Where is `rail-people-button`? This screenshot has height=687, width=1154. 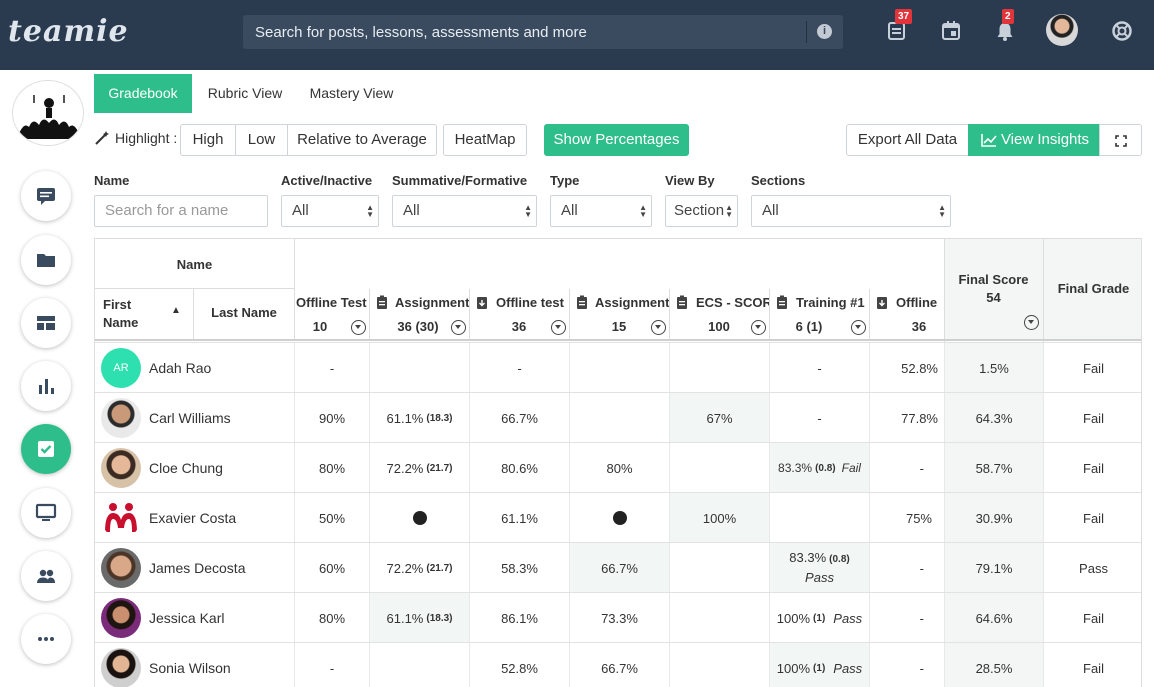
rail-people-button is located at coordinates (46, 576).